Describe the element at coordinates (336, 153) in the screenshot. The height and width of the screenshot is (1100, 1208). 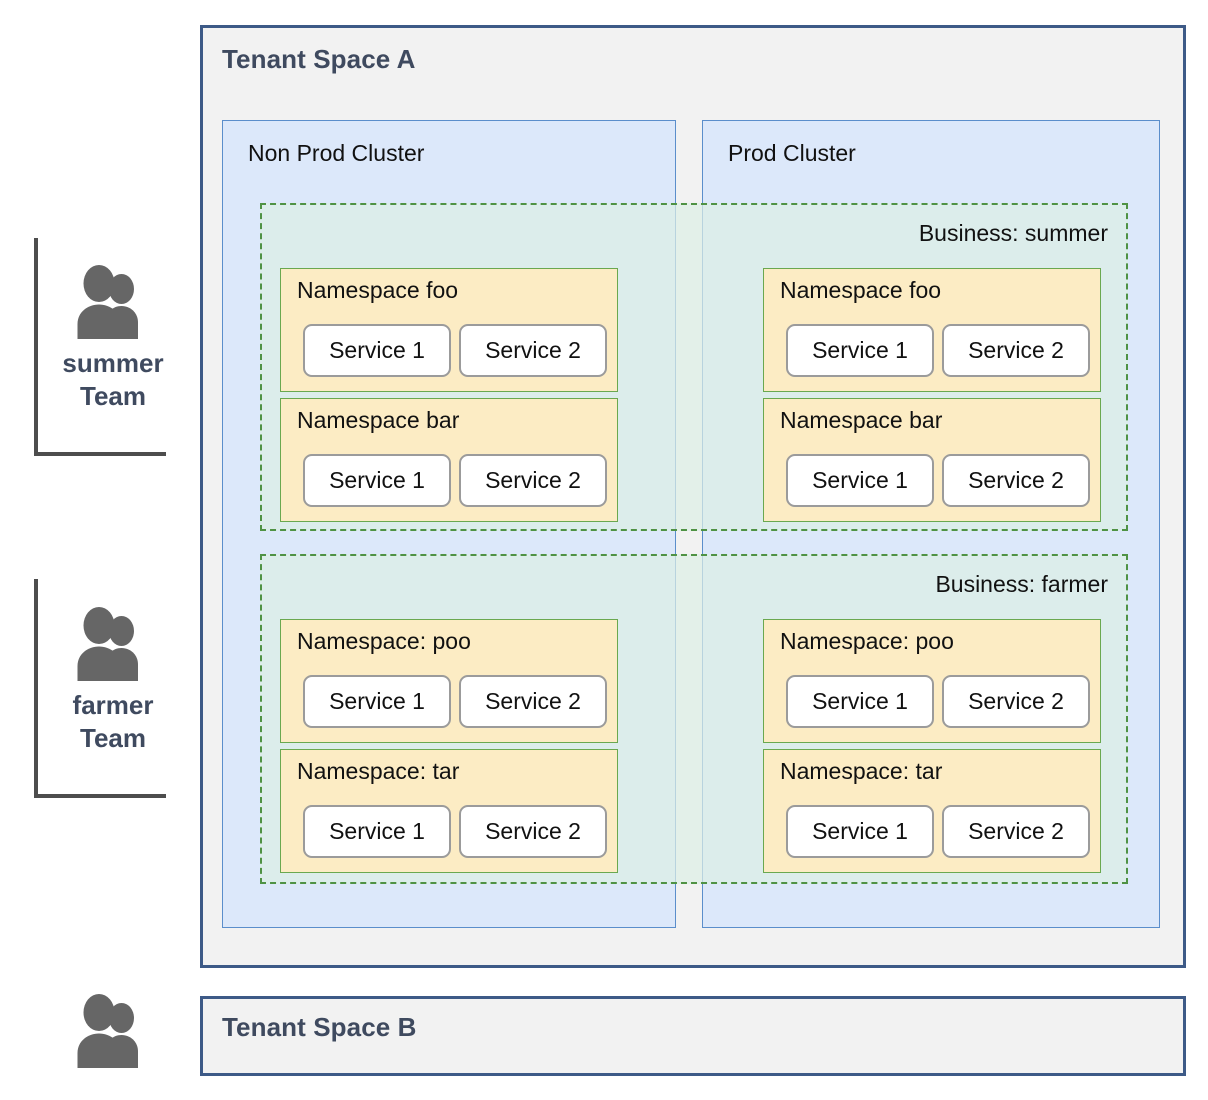
I see `non-prod-cluster-title: Non Prod Cluster` at that location.